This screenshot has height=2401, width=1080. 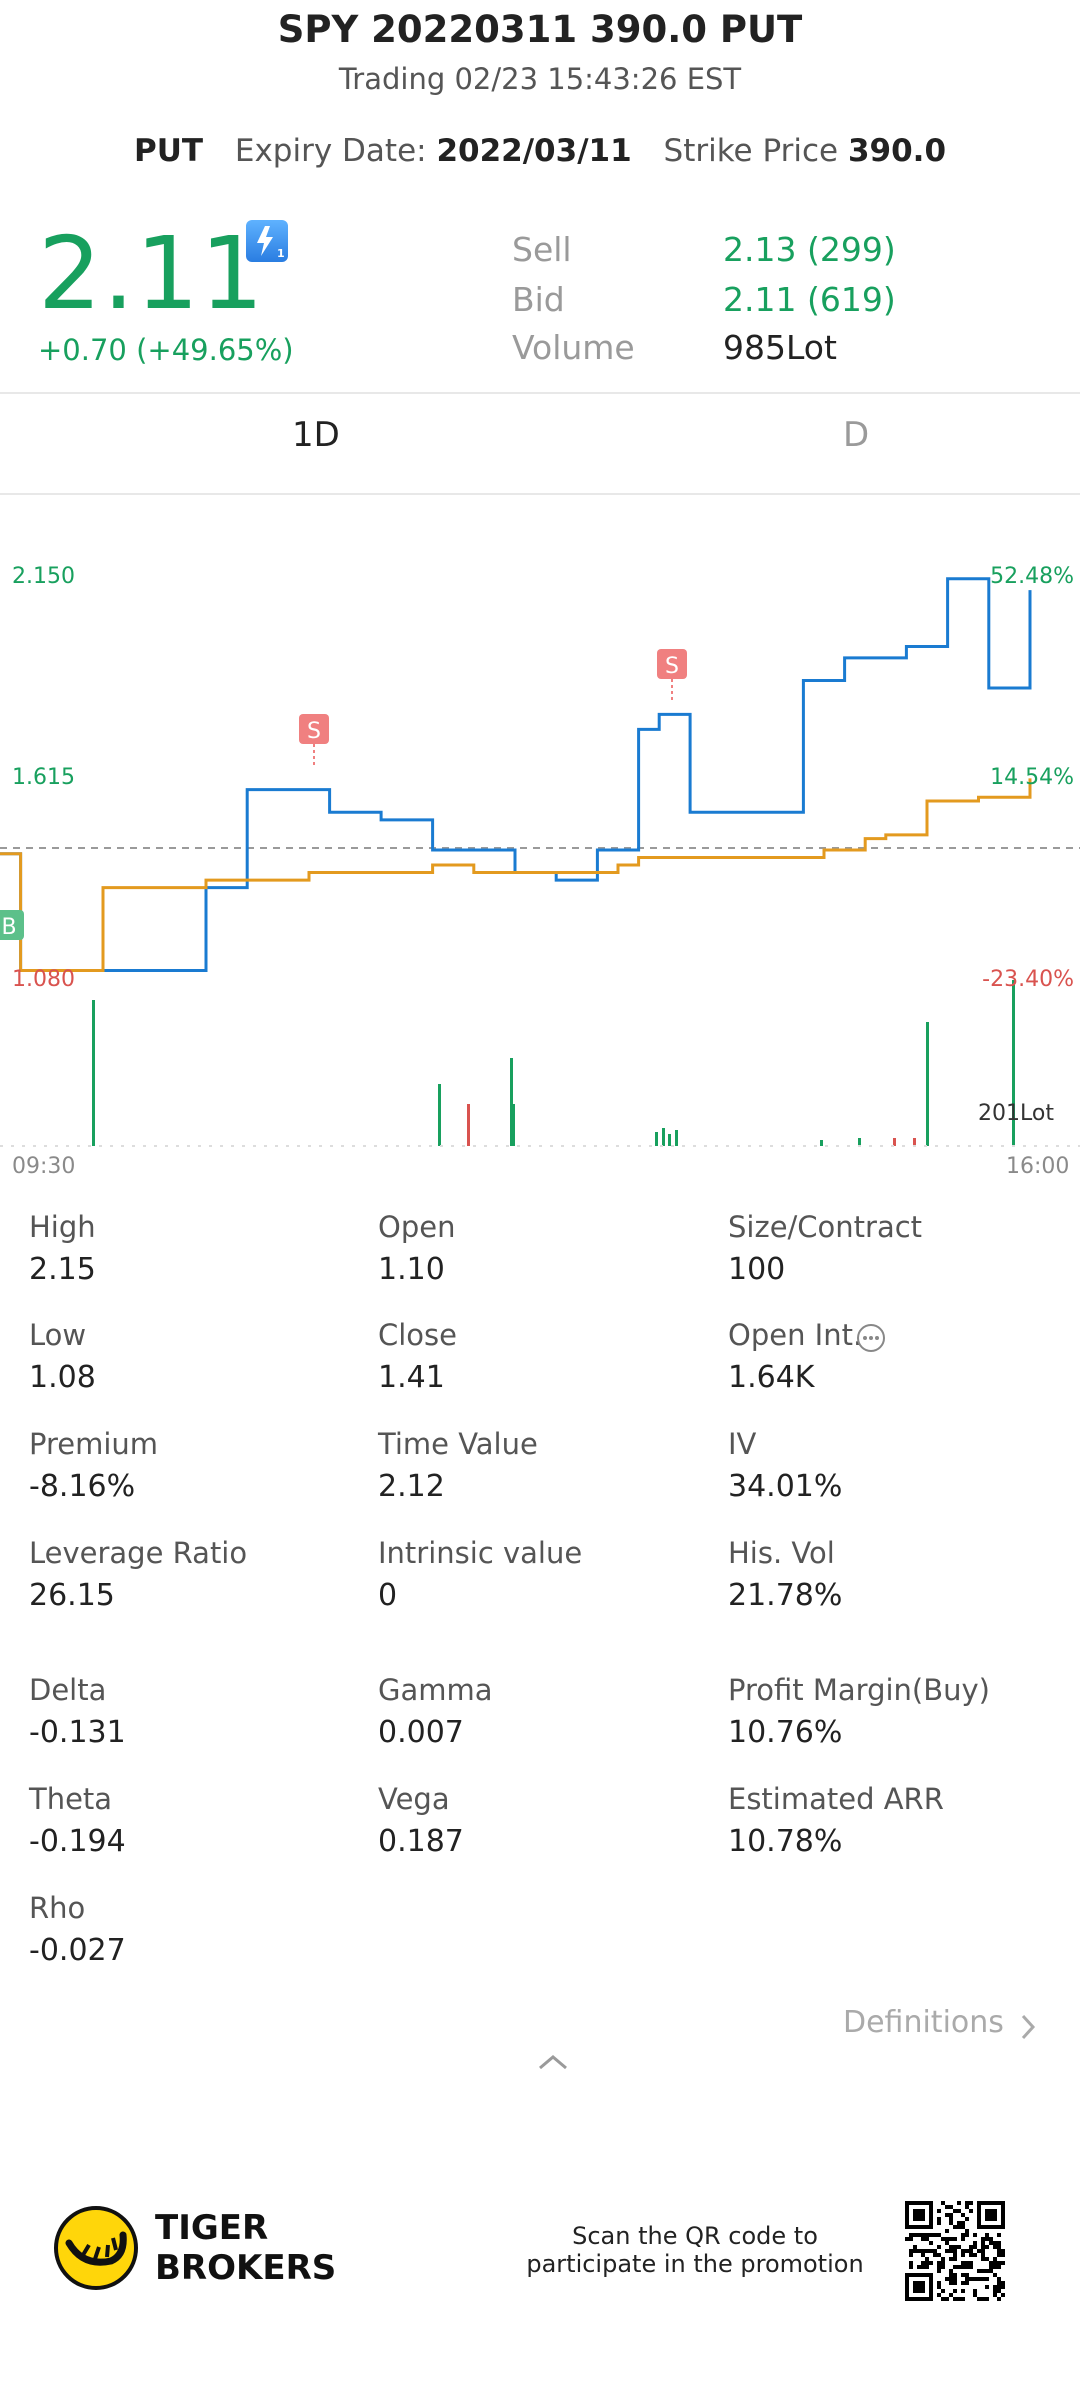 What do you see at coordinates (411, 1377) in the screenshot?
I see `stat-value: 1.41` at bounding box center [411, 1377].